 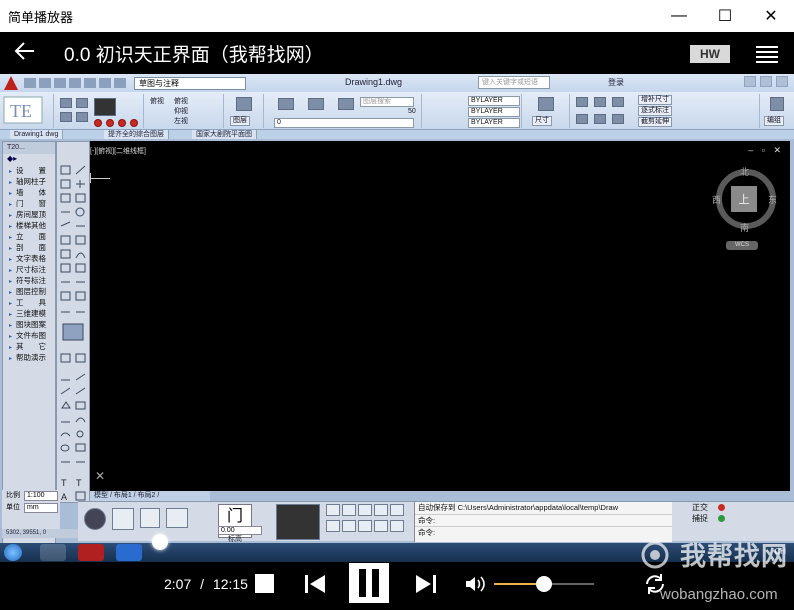 I want to click on toolbar-tools-icon: TT A, so click(x=73, y=333).